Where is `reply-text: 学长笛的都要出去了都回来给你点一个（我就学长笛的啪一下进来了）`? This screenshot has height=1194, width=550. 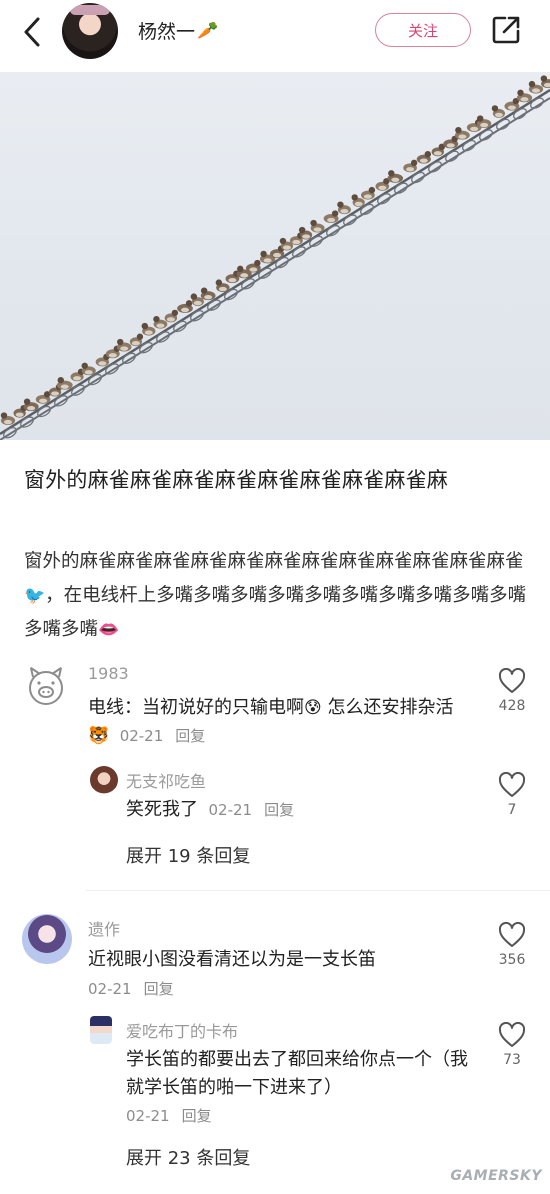 reply-text: 学长笛的都要出去了都回来给你点一个（我就学长笛的啪一下进来了） is located at coordinates (297, 1073).